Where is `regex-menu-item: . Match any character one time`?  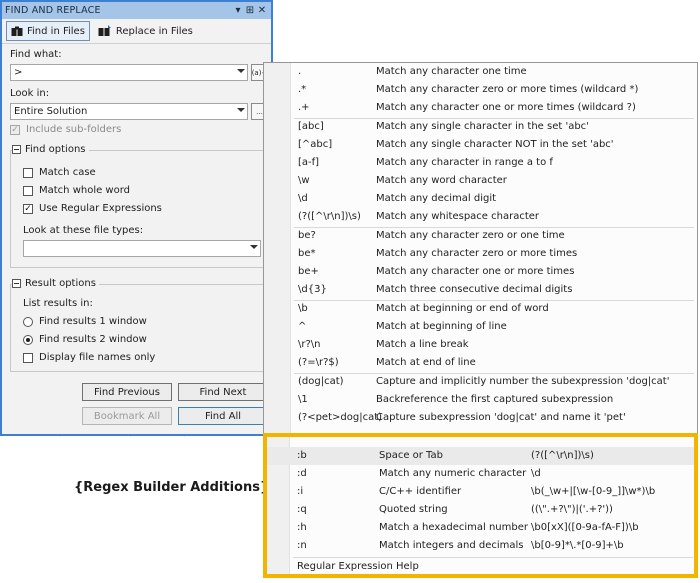
regex-menu-item: . Match any character one time is located at coordinates (480, 72).